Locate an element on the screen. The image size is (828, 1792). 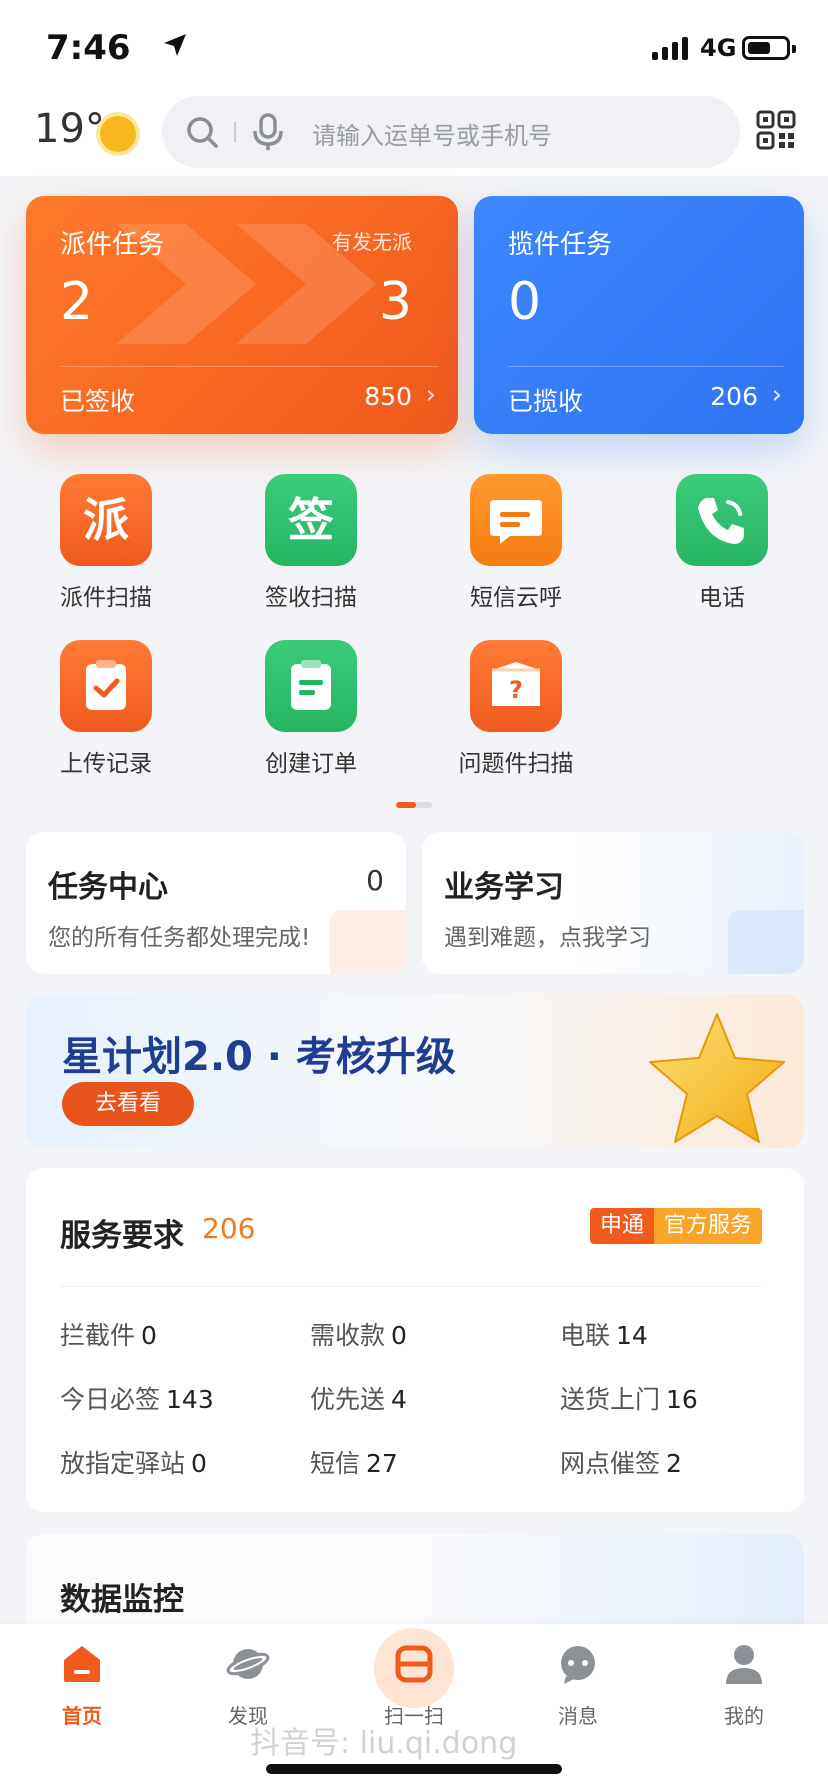
status-bar: 7:46 4G is located at coordinates (414, 48).